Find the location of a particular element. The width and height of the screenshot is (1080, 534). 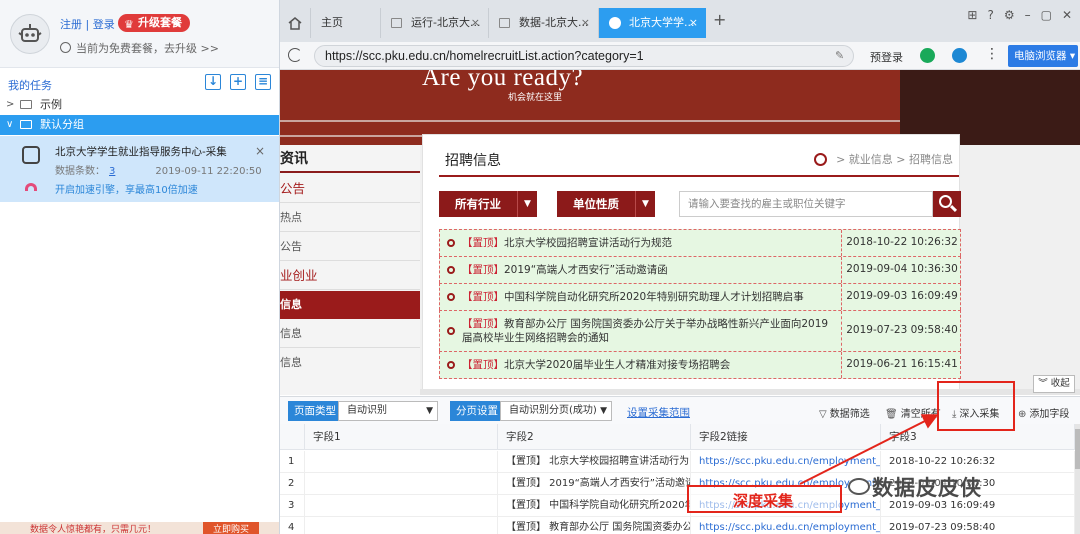

job-title-text: 2019“高端人才西安行”活动邀请函 is located at coordinates (586, 270).